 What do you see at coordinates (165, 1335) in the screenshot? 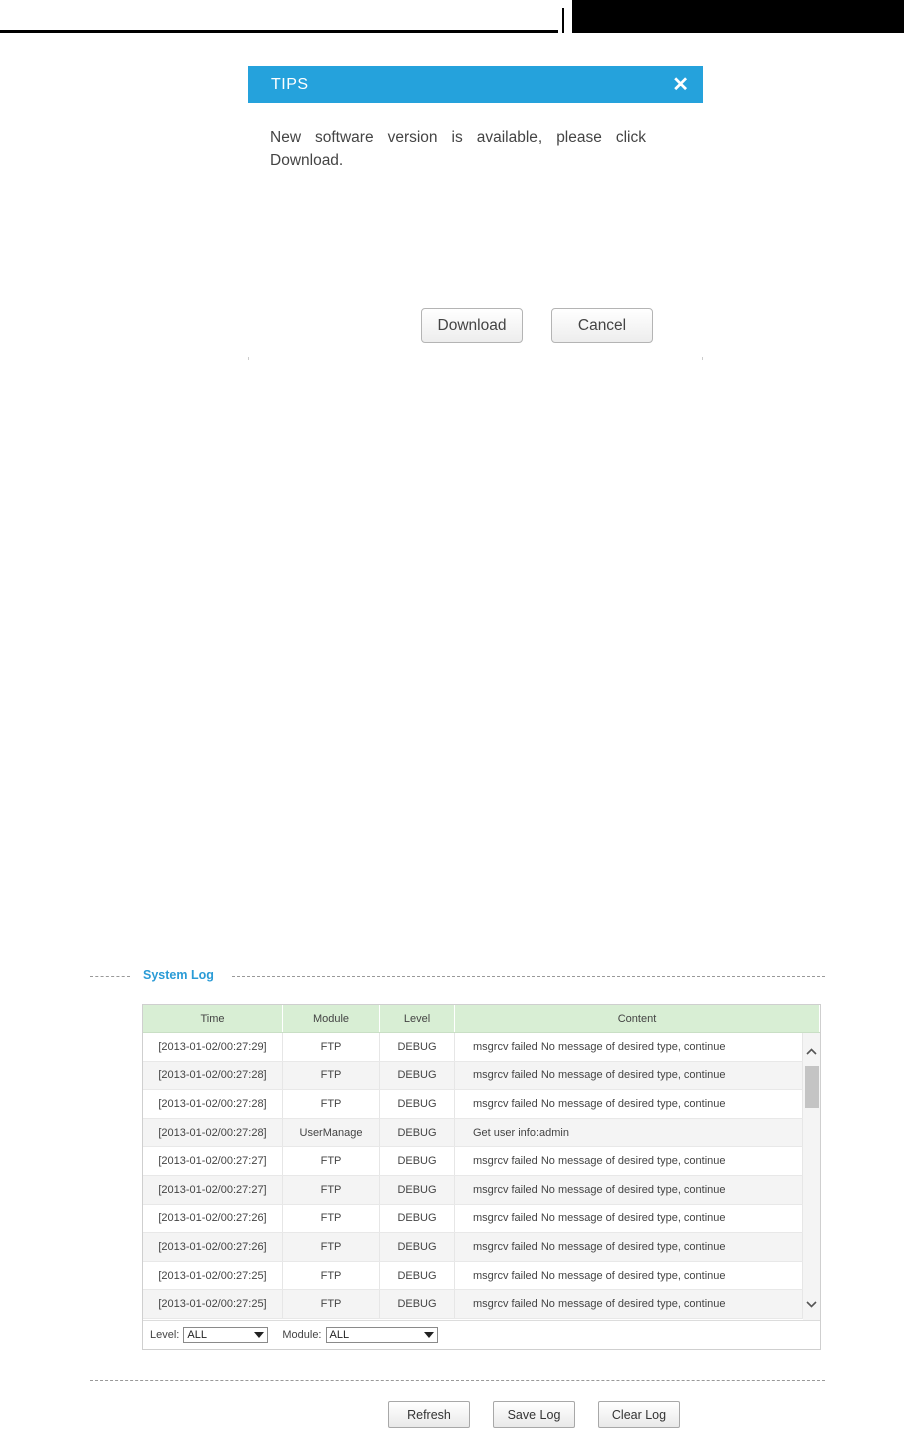
I see `level-filter-label: Level:` at bounding box center [165, 1335].